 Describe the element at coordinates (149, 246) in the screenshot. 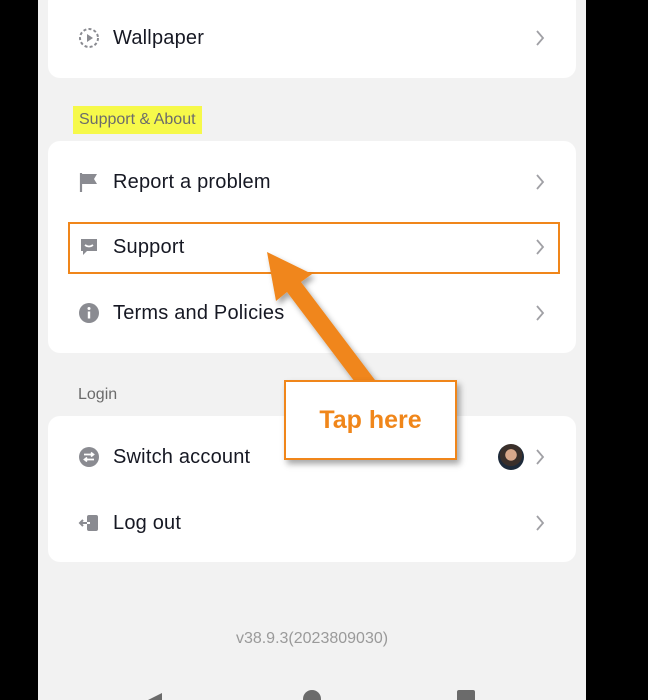

I see `support-label: Support` at that location.